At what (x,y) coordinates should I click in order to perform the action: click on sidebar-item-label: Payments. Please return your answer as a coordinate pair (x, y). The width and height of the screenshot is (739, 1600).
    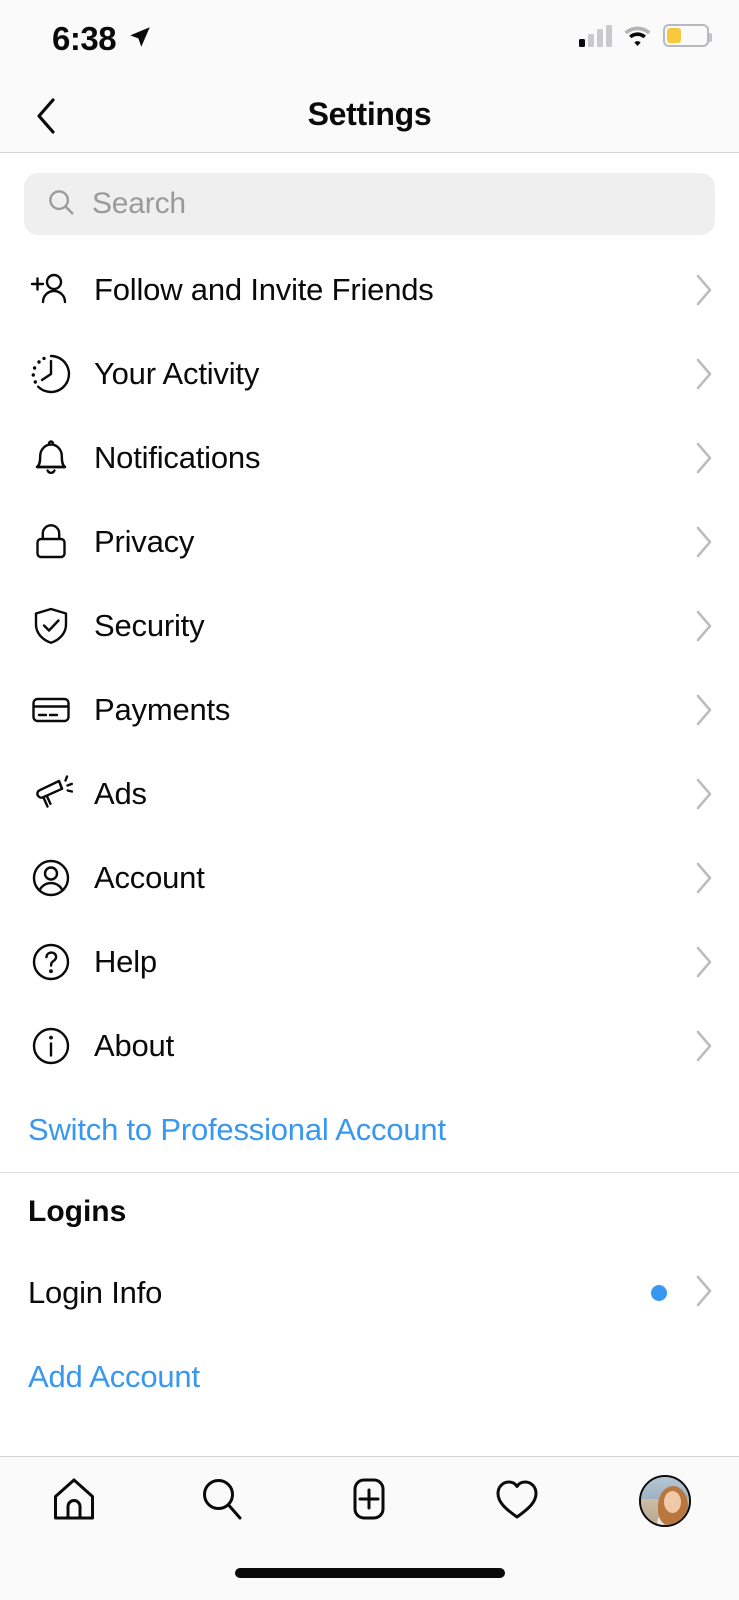
    Looking at the image, I should click on (162, 709).